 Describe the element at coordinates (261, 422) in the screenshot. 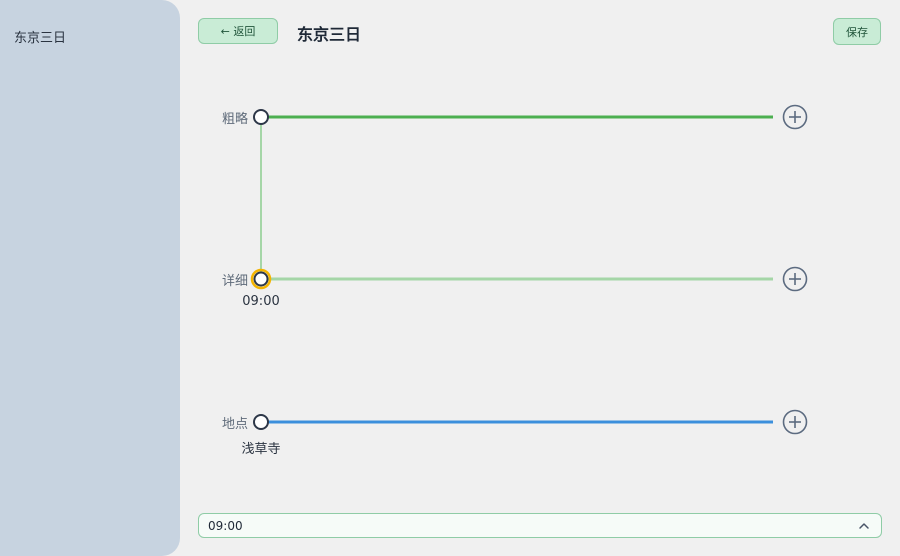

I see `lane-node-place` at that location.